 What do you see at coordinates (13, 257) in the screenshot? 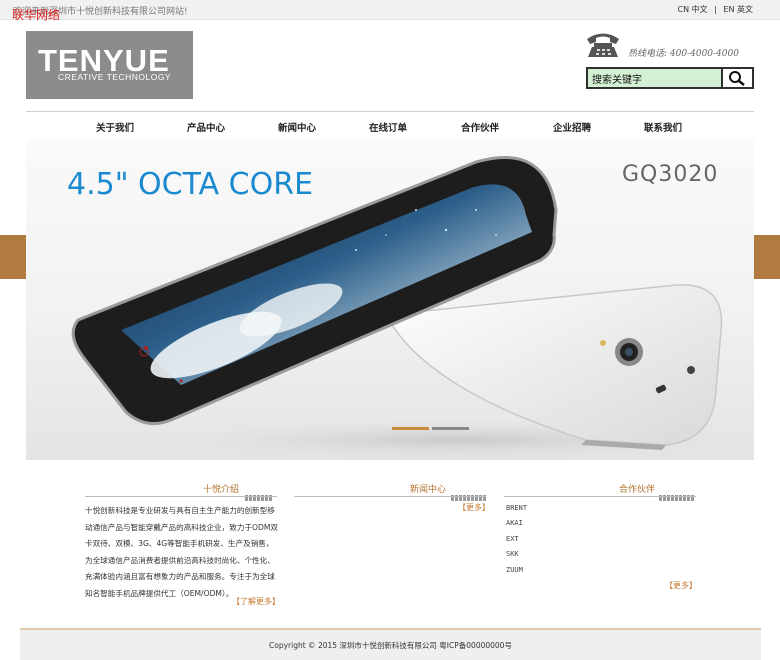
I see `left-accent-band` at bounding box center [13, 257].